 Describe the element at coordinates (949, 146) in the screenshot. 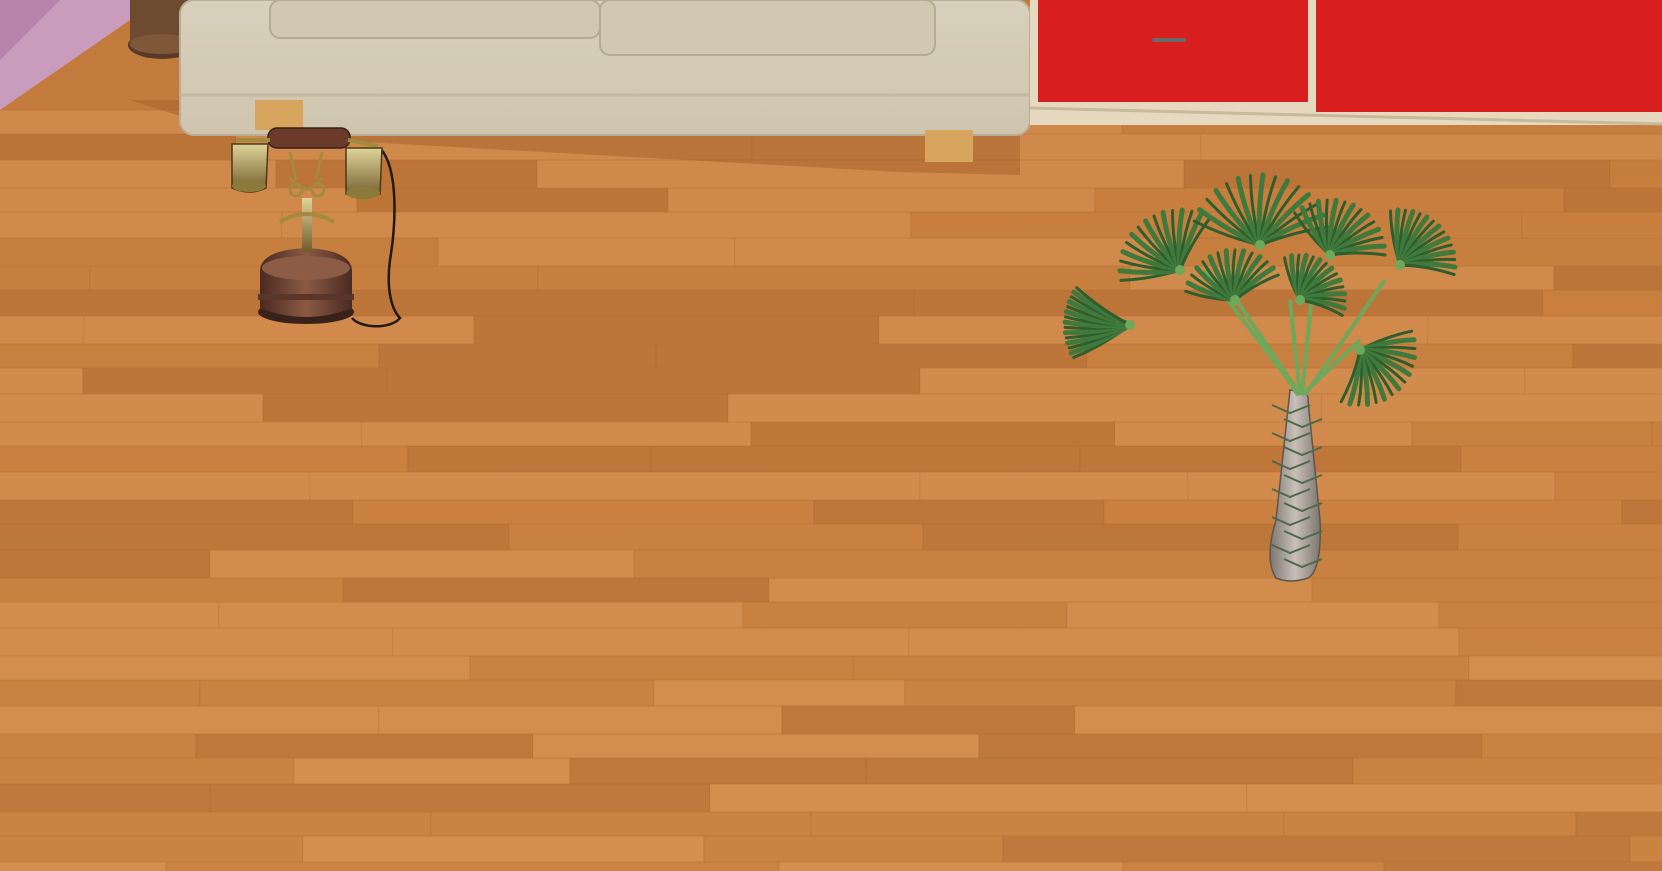

I see `sofa-leg` at that location.